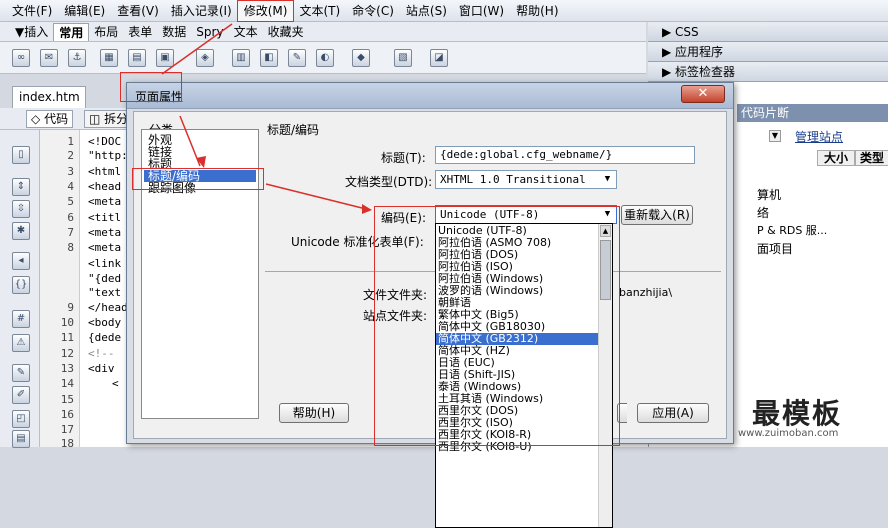 The width and height of the screenshot is (888, 528). I want to click on annotation-arrows, so click(266, 118).